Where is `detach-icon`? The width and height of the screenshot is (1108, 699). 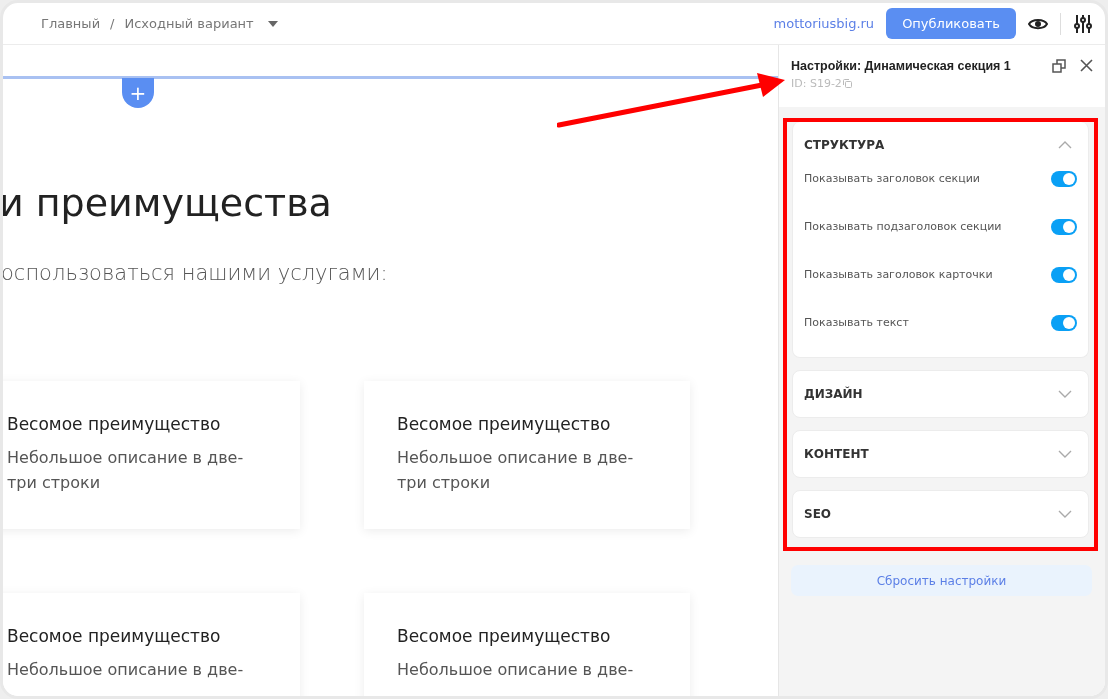
detach-icon is located at coordinates (1059, 66).